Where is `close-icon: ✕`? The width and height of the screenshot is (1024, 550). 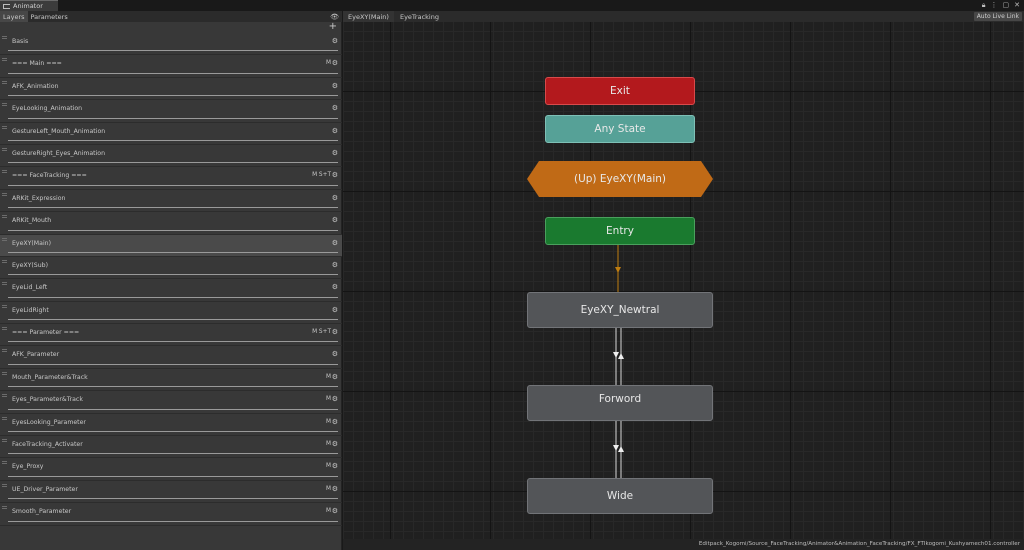
close-icon: ✕ is located at coordinates (1017, 5).